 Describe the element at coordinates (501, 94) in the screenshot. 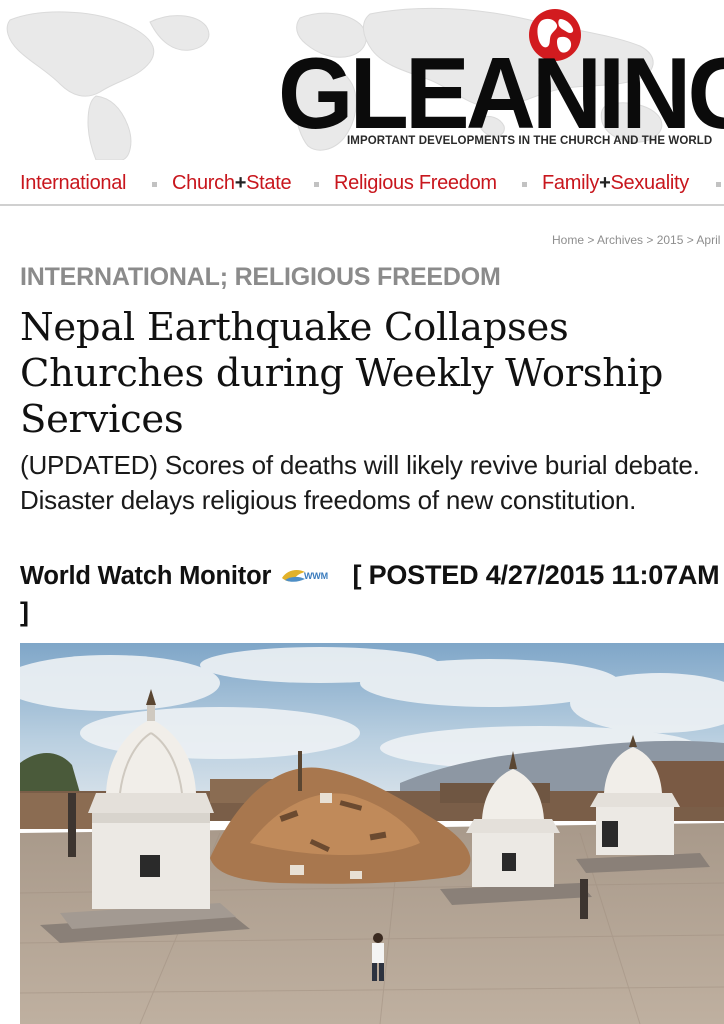

I see `site-name-logo: GLEANINGS` at that location.